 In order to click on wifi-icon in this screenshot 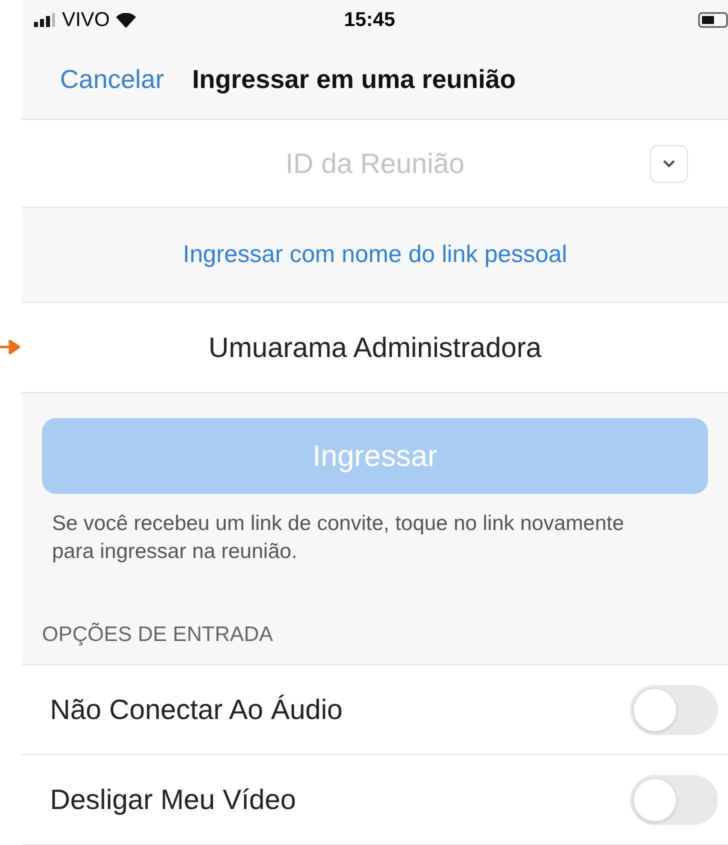, I will do `click(126, 20)`.